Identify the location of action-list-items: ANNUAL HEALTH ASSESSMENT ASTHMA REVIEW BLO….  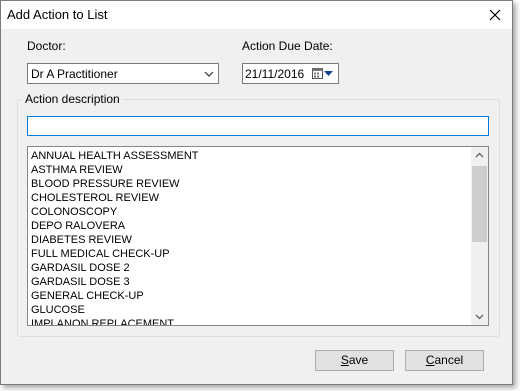
(115, 237).